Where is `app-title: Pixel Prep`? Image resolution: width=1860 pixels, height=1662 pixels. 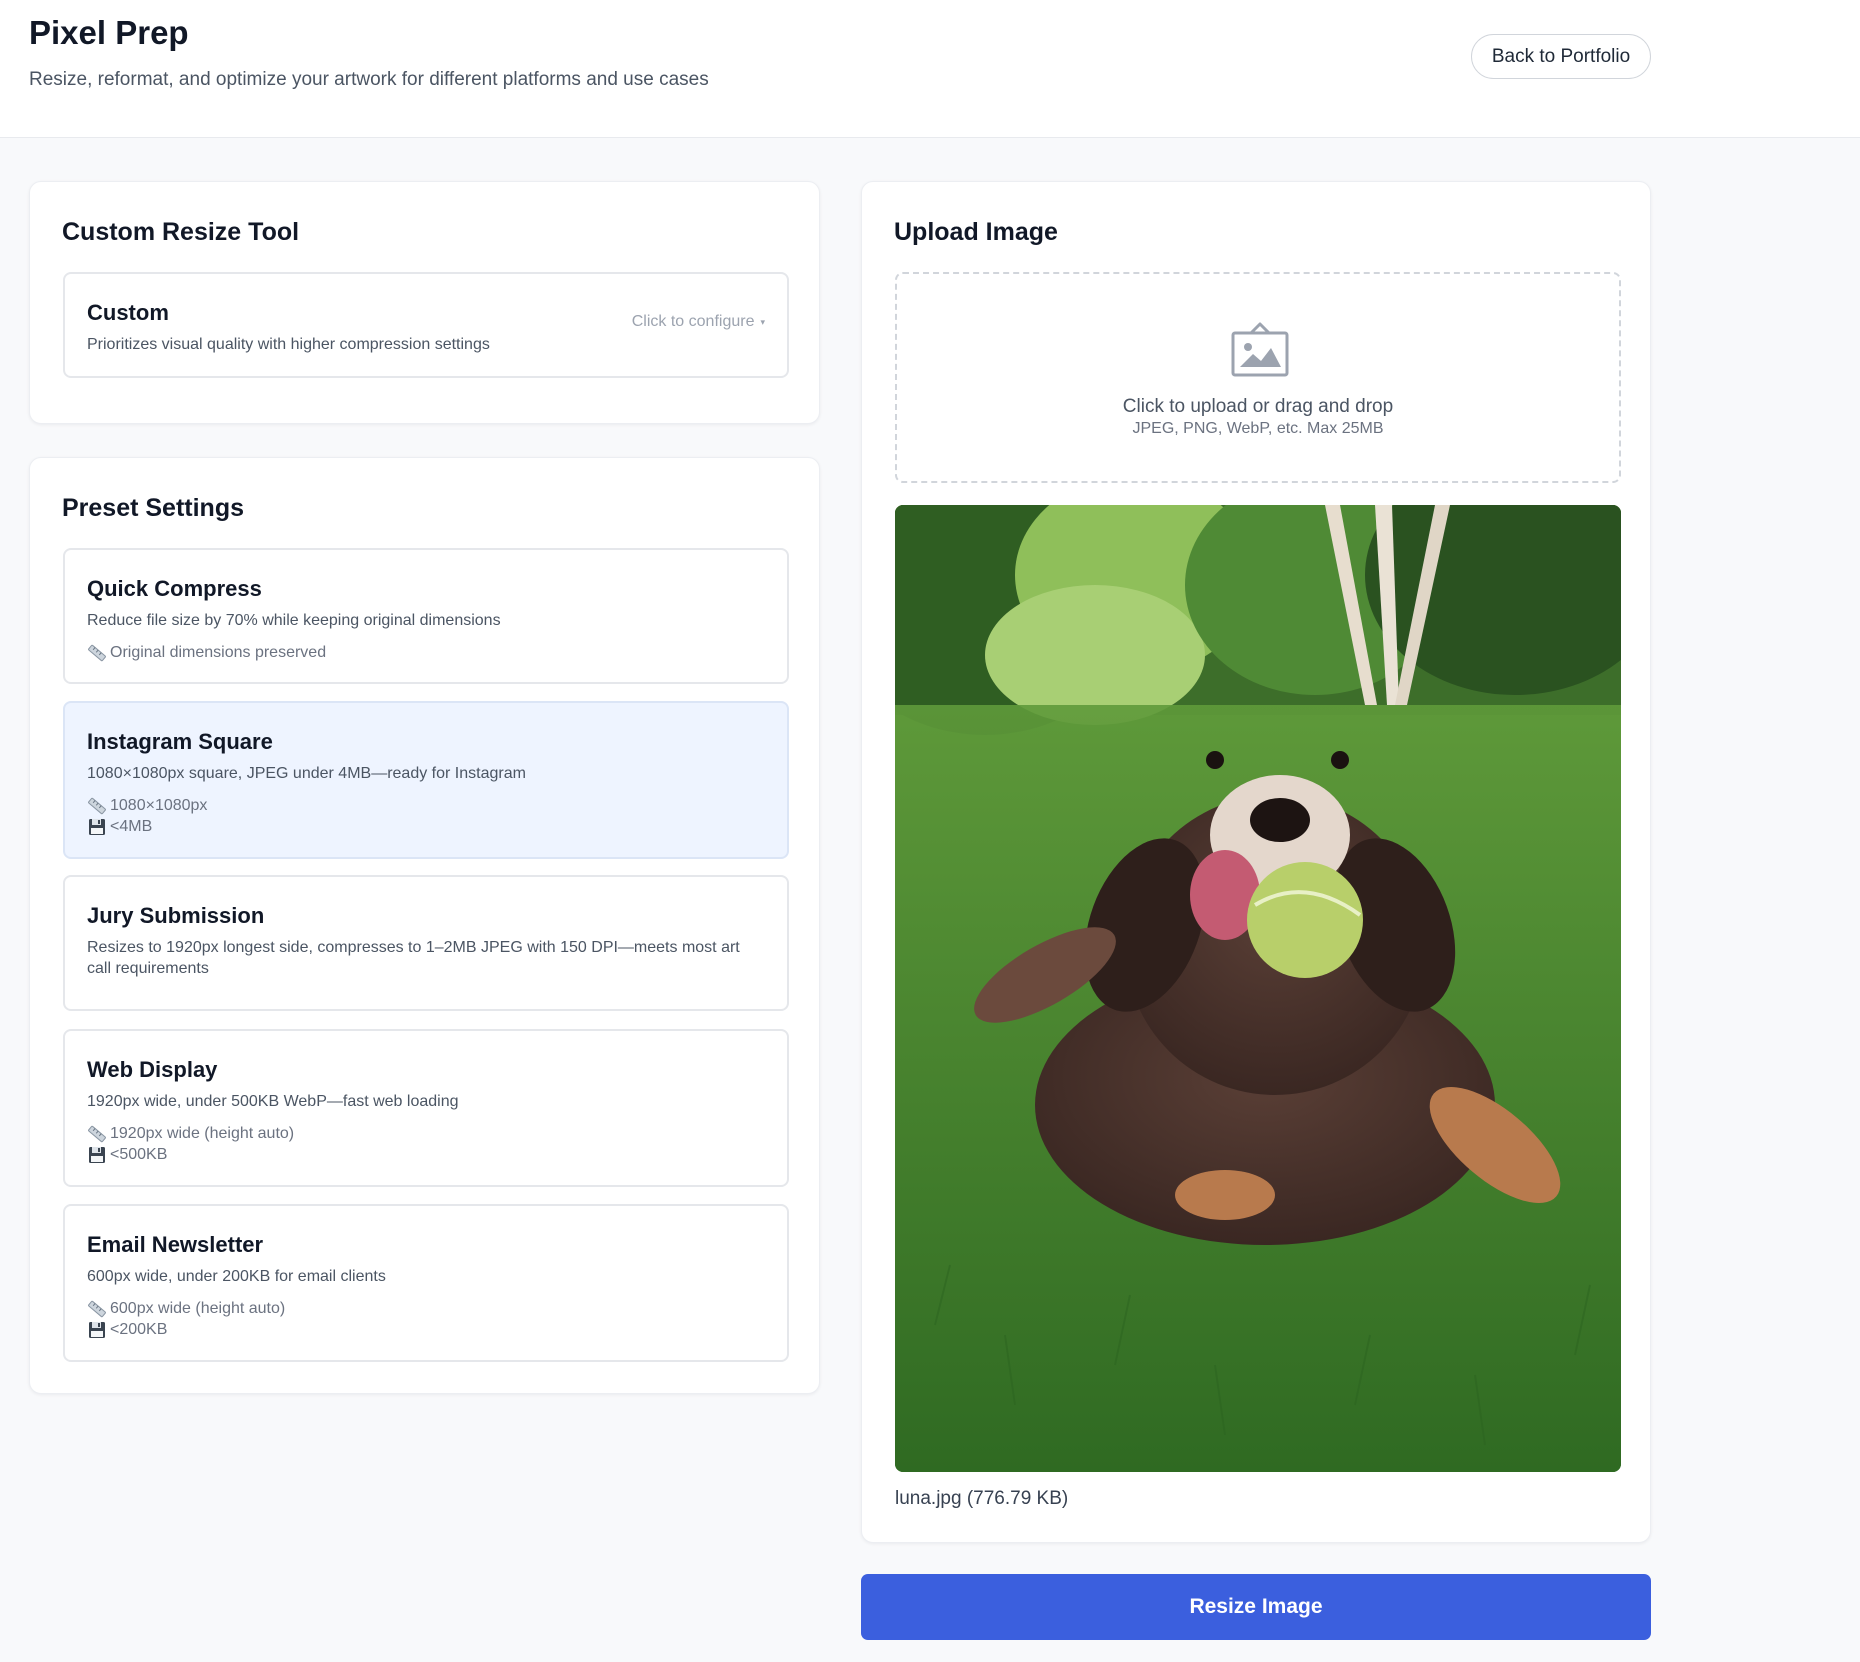 app-title: Pixel Prep is located at coordinates (109, 32).